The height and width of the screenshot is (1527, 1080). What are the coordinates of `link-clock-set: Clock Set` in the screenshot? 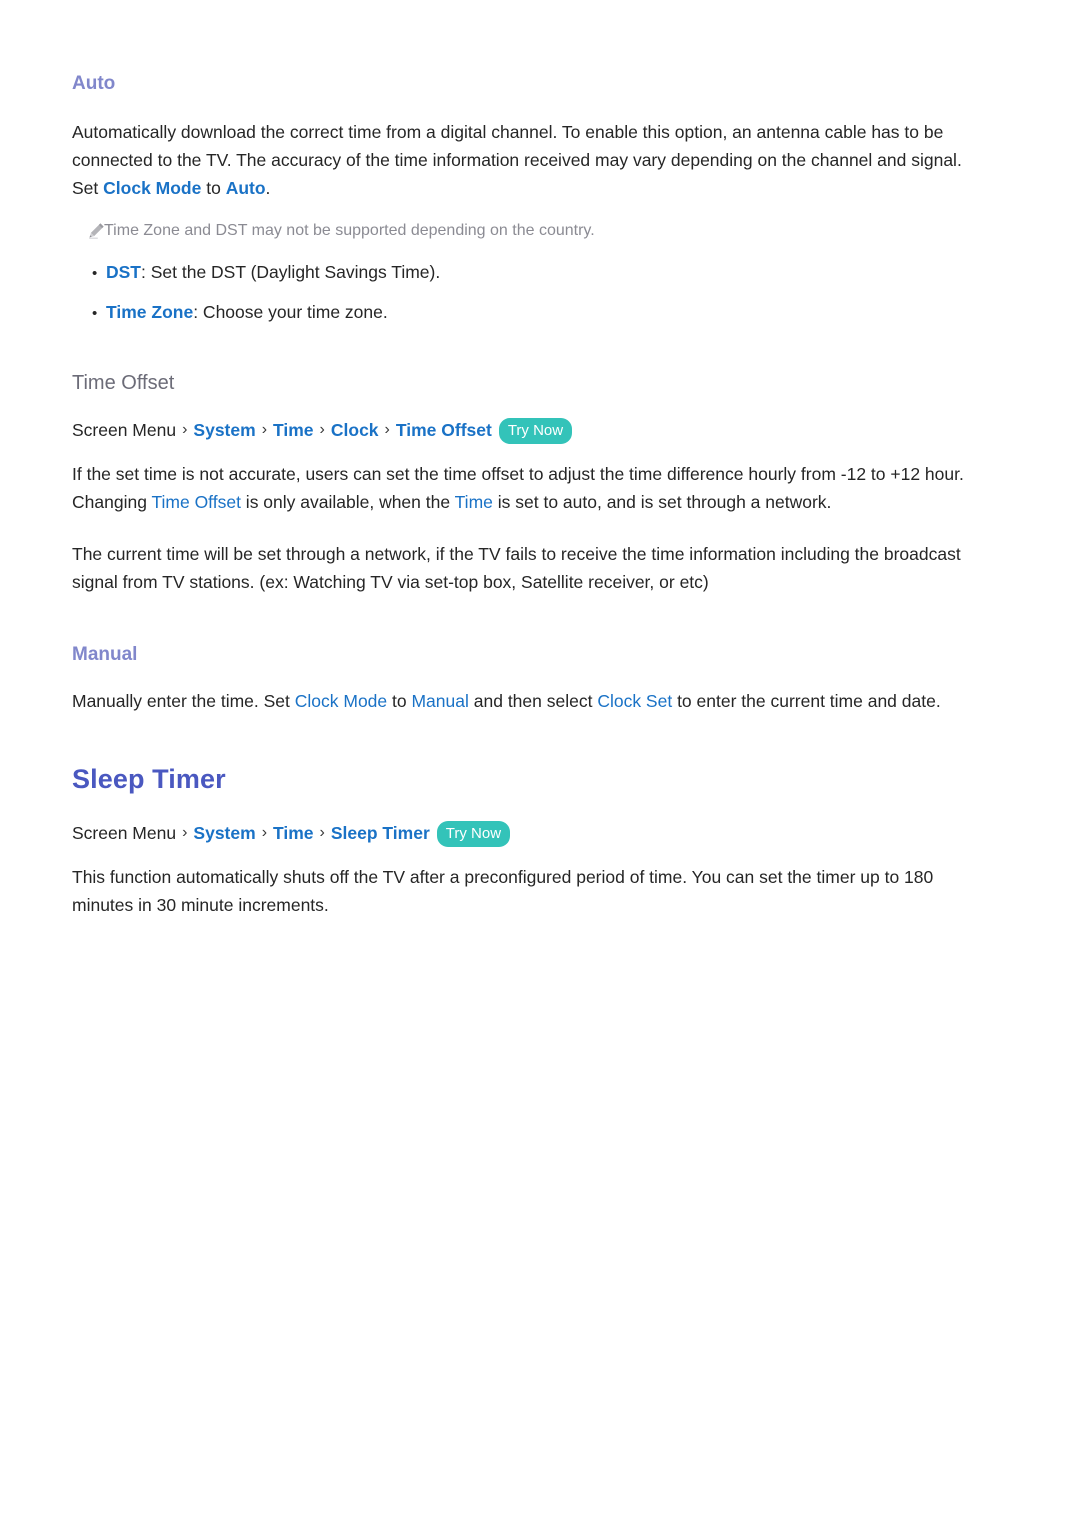 It's located at (634, 701).